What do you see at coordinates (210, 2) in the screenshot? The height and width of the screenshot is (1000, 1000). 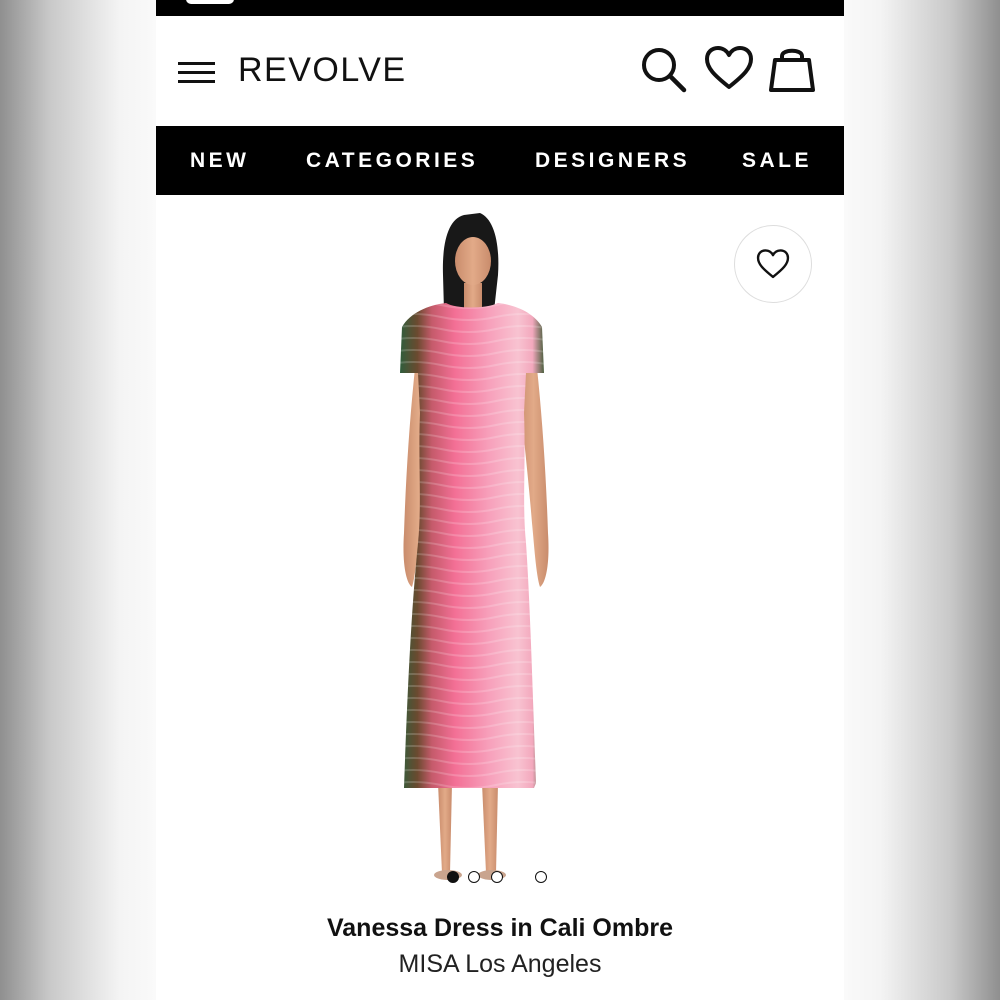 I see `status-indicator` at bounding box center [210, 2].